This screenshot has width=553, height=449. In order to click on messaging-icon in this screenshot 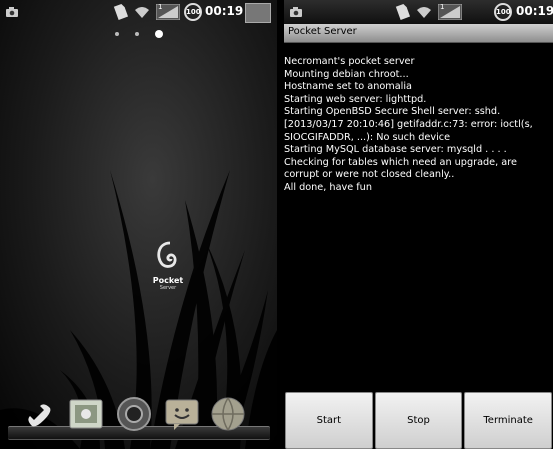, I will do `click(182, 414)`.